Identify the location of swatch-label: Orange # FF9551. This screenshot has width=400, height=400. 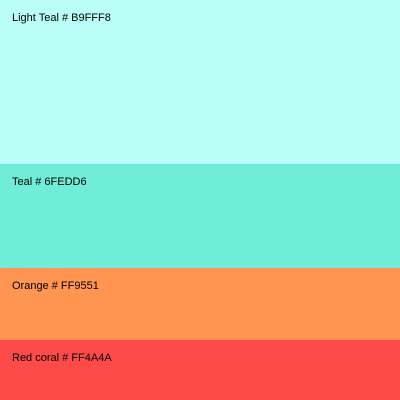
(55, 286).